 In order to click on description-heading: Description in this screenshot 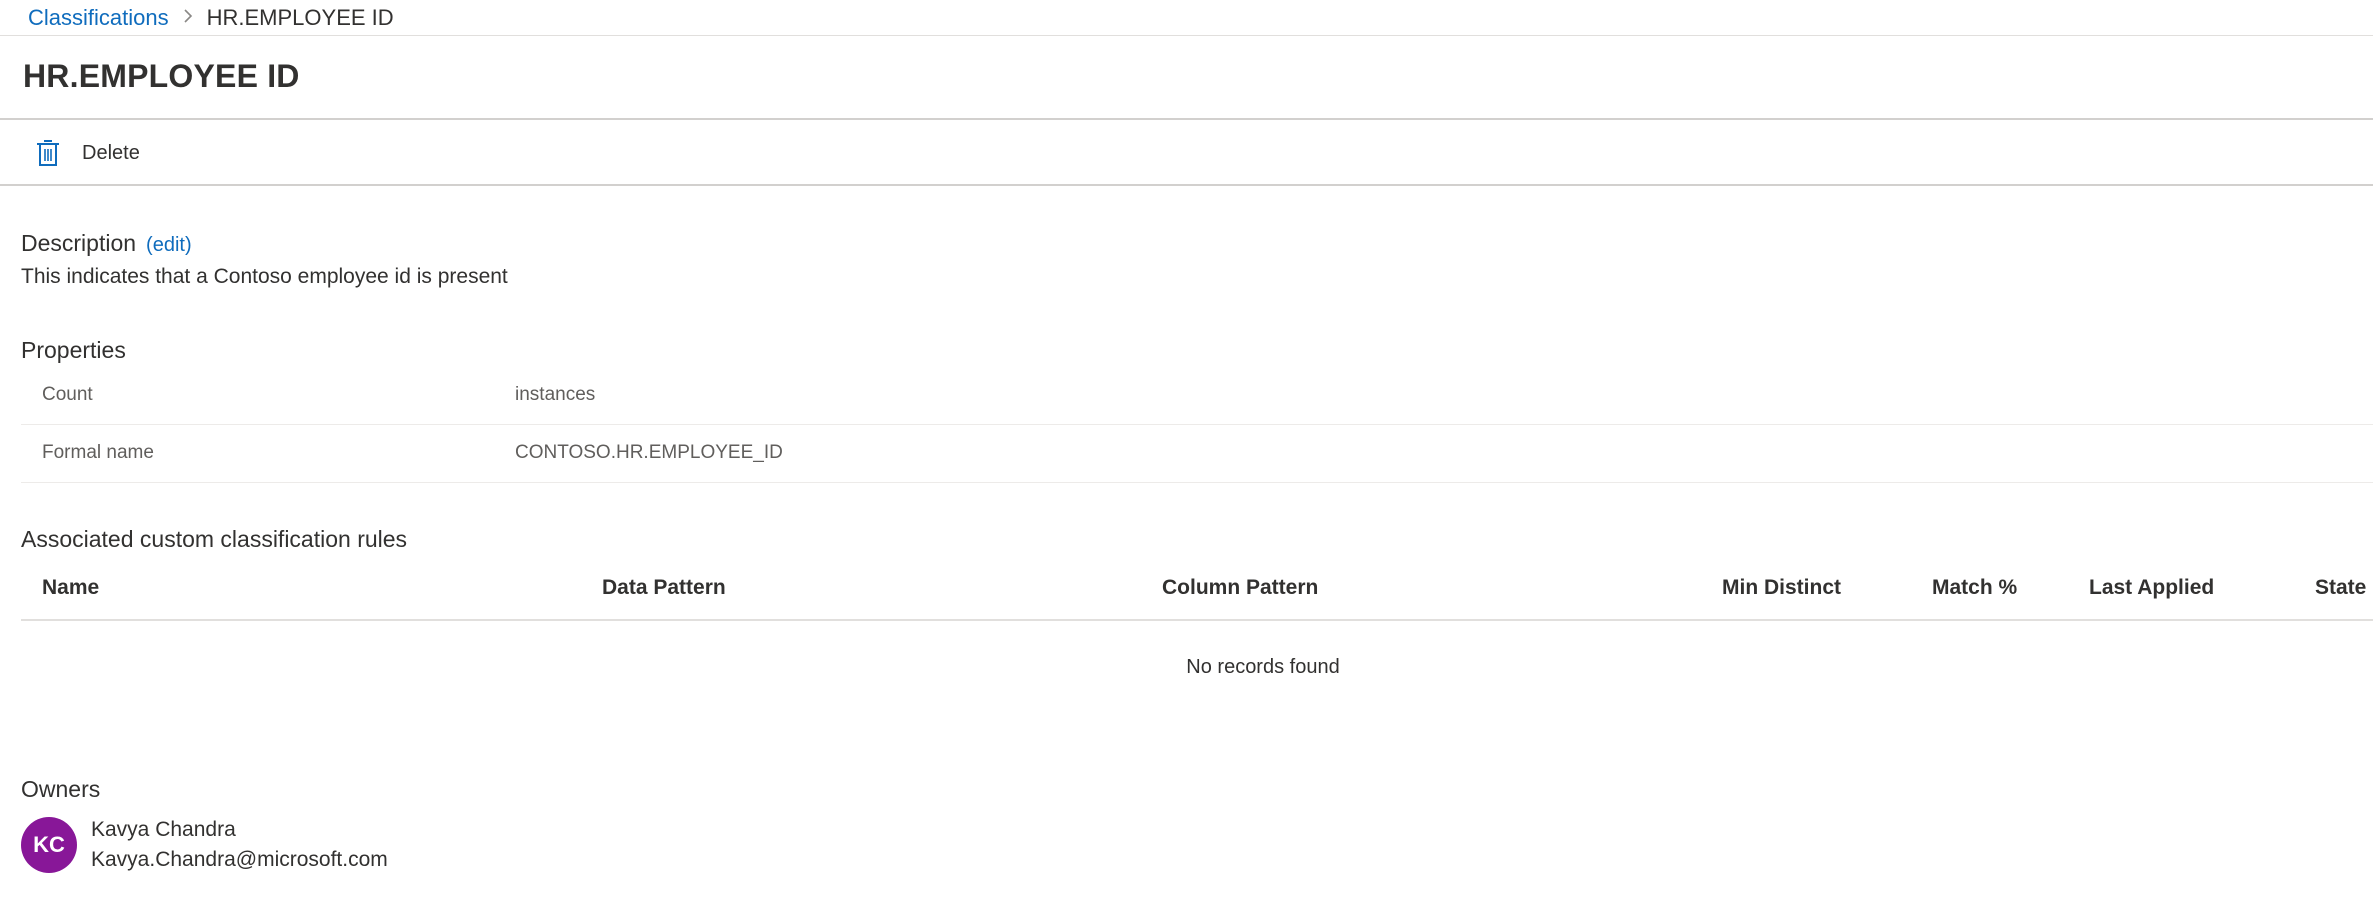, I will do `click(79, 243)`.